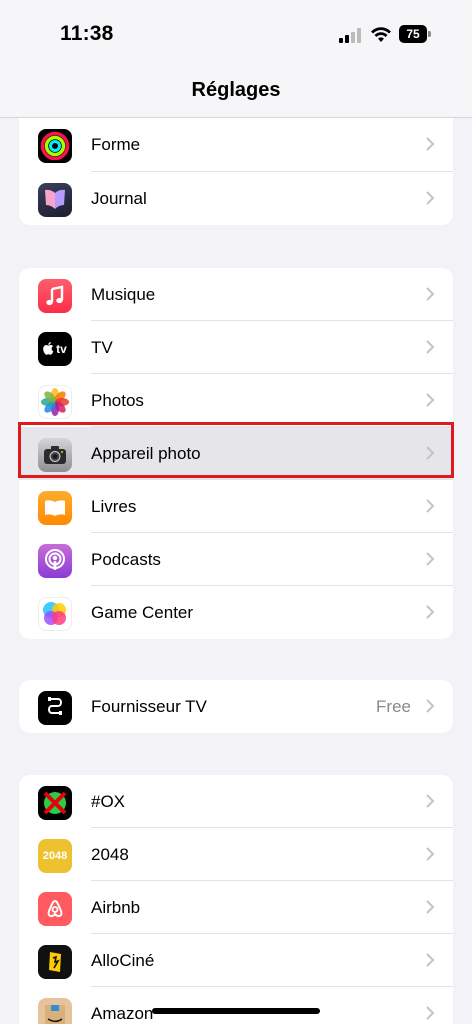 Image resolution: width=472 pixels, height=1024 pixels. I want to click on settings-row-label: Livres, so click(114, 506).